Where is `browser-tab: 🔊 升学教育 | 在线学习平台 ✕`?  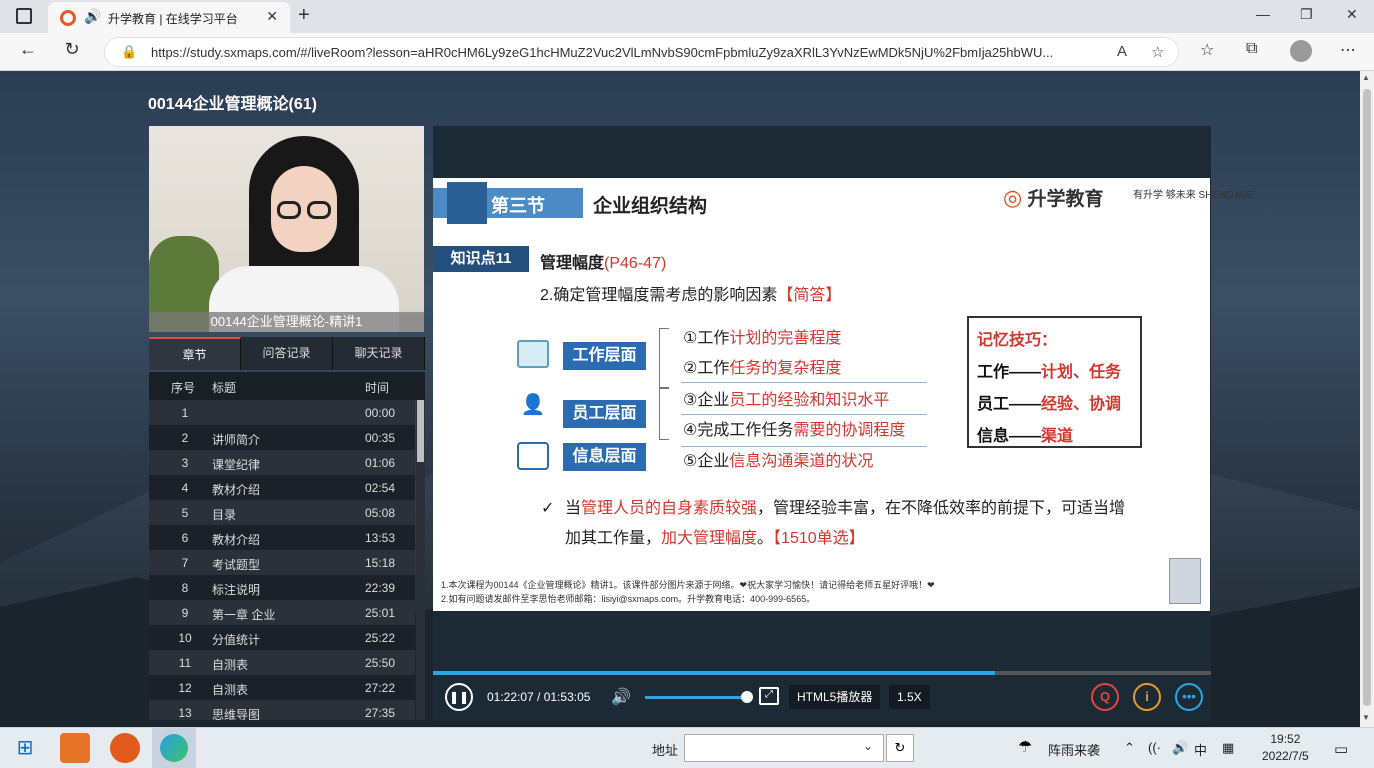 browser-tab: 🔊 升学教育 | 在线学习平台 ✕ is located at coordinates (169, 17).